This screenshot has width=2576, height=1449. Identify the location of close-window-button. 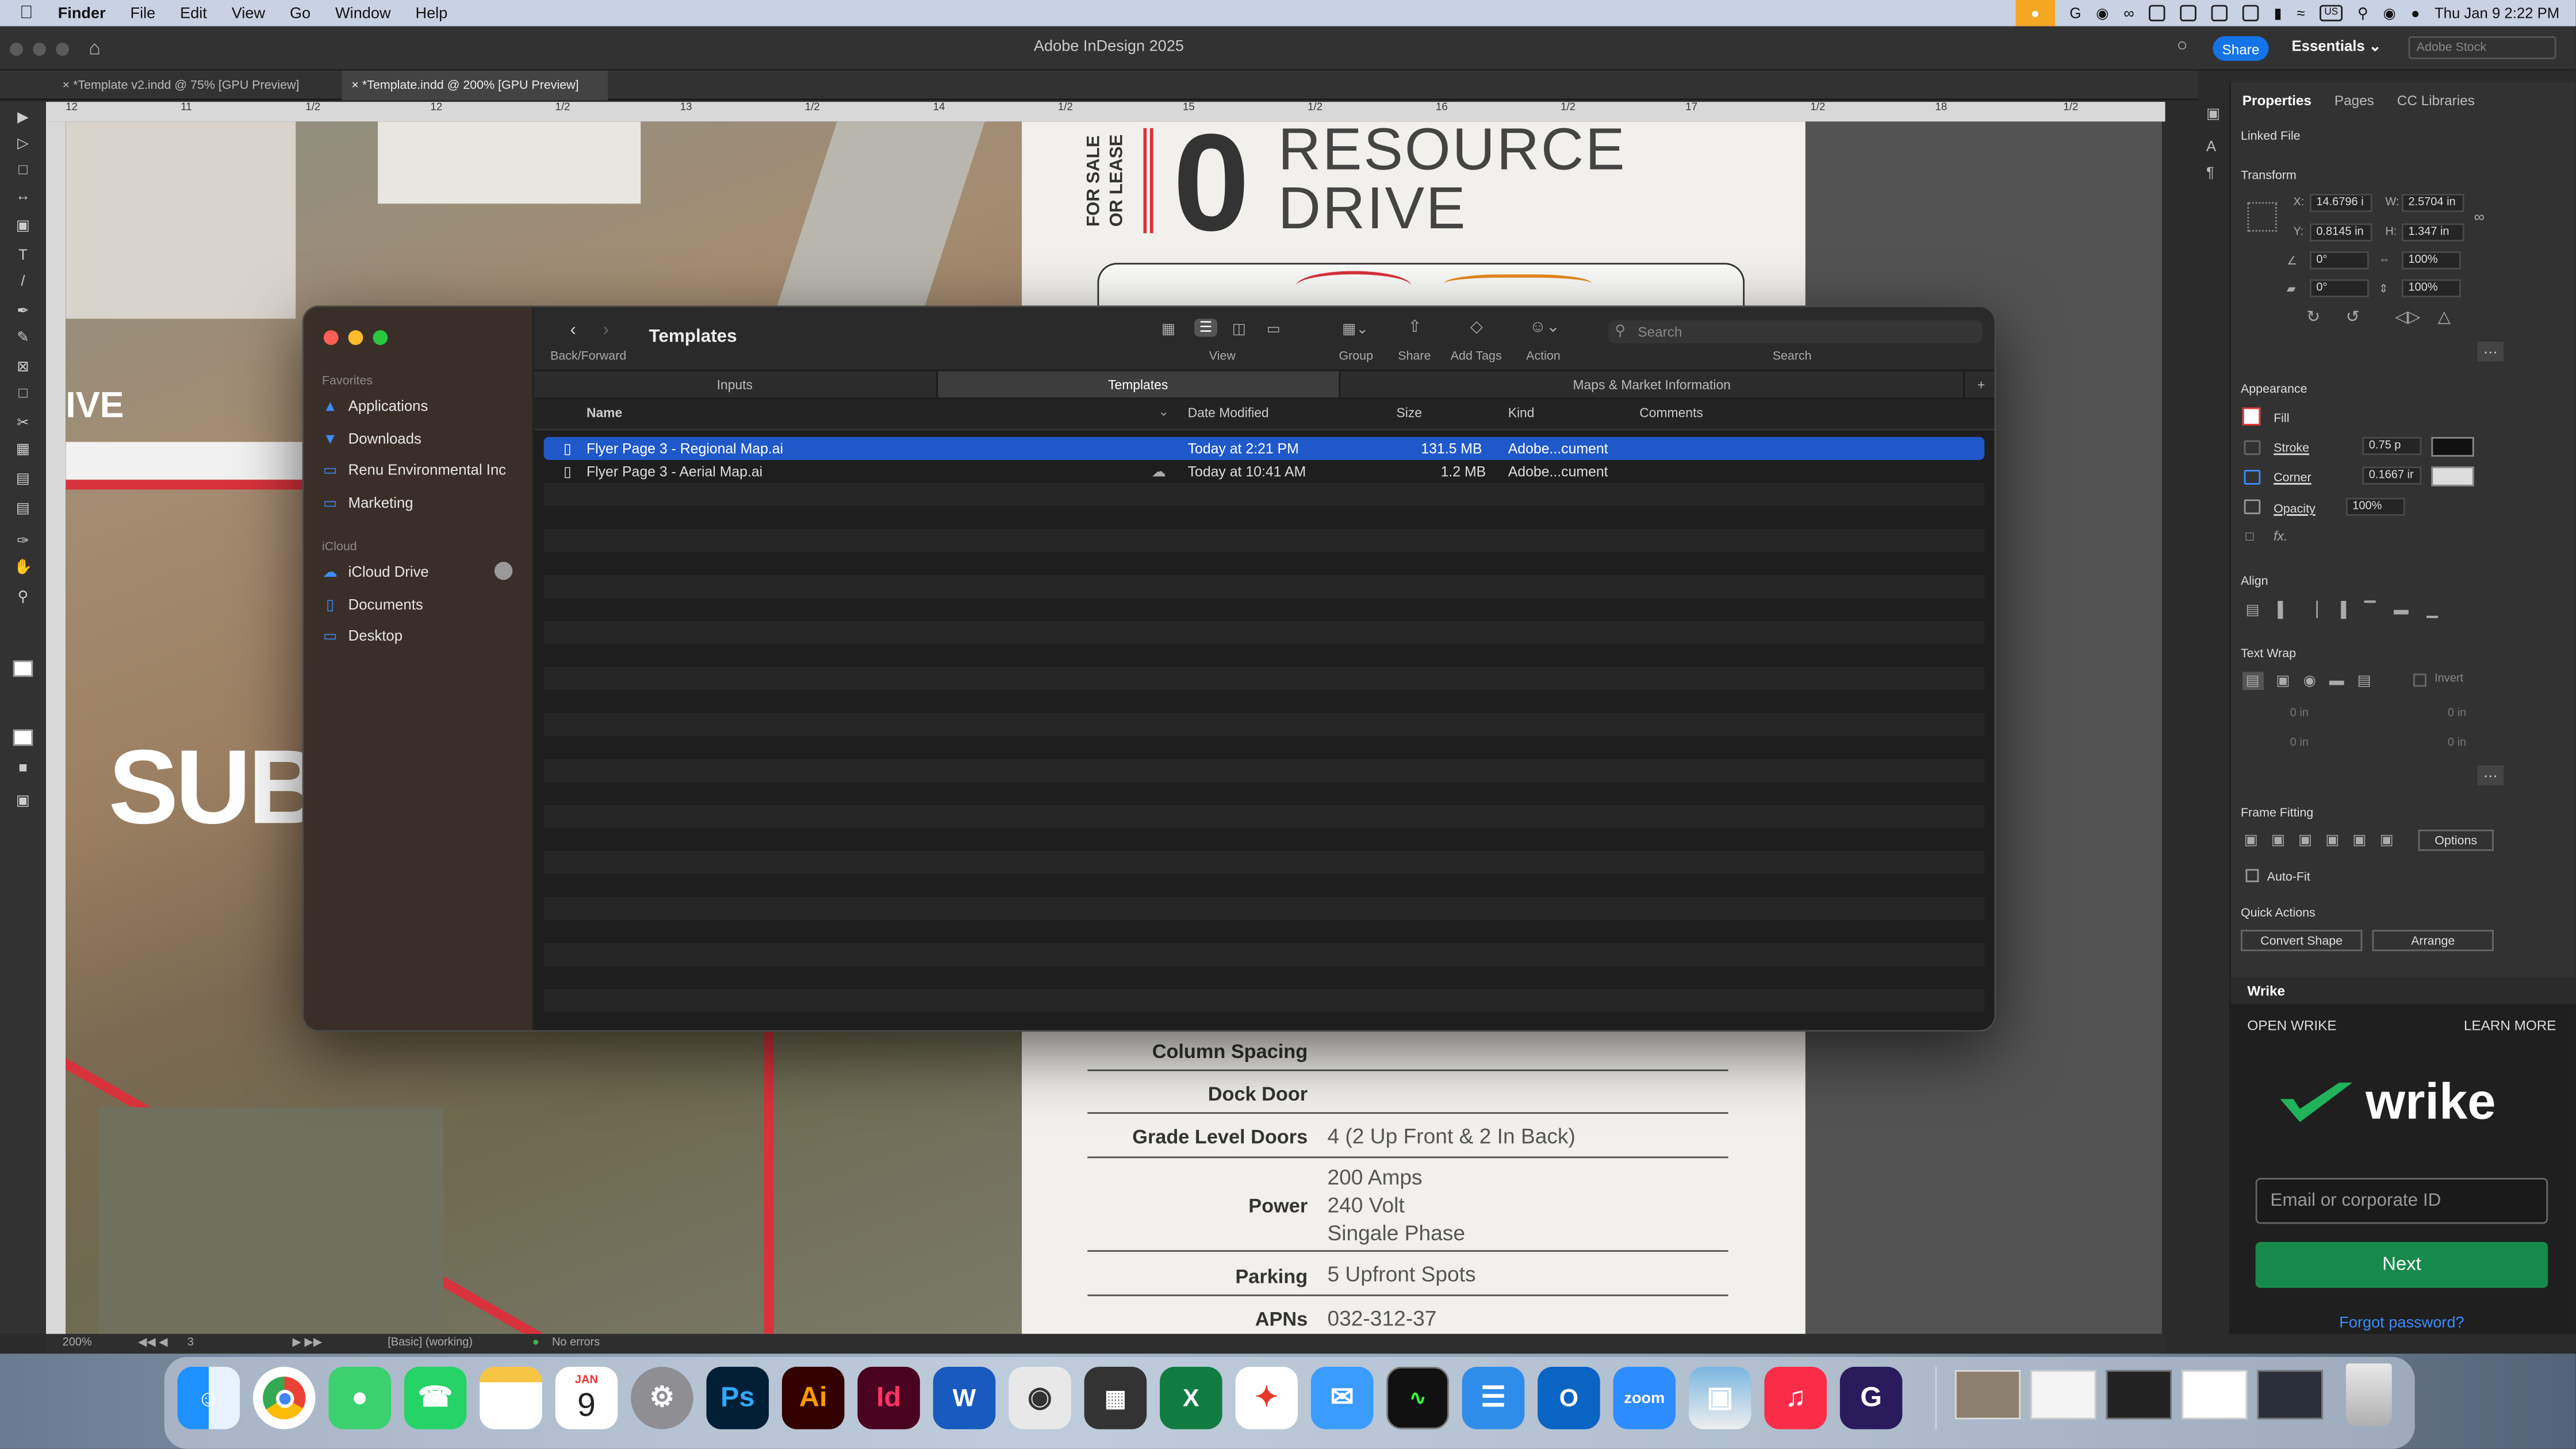
(331, 337).